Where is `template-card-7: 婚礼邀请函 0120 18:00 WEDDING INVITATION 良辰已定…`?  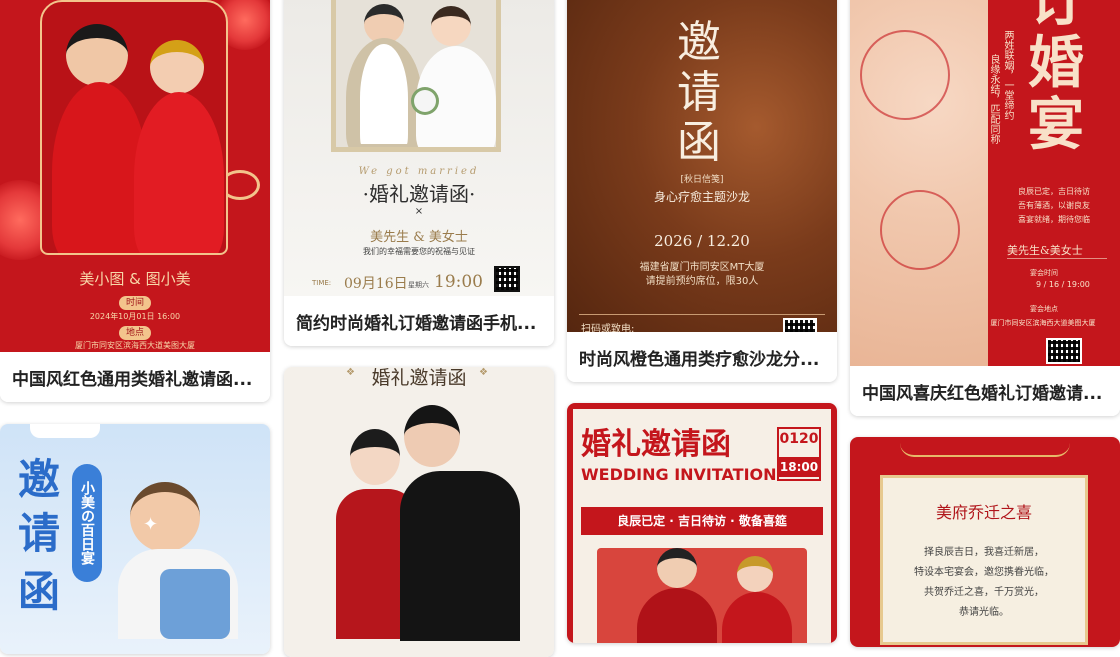 template-card-7: 婚礼邀请函 0120 18:00 WEDDING INVITATION 良辰已定… is located at coordinates (702, 523).